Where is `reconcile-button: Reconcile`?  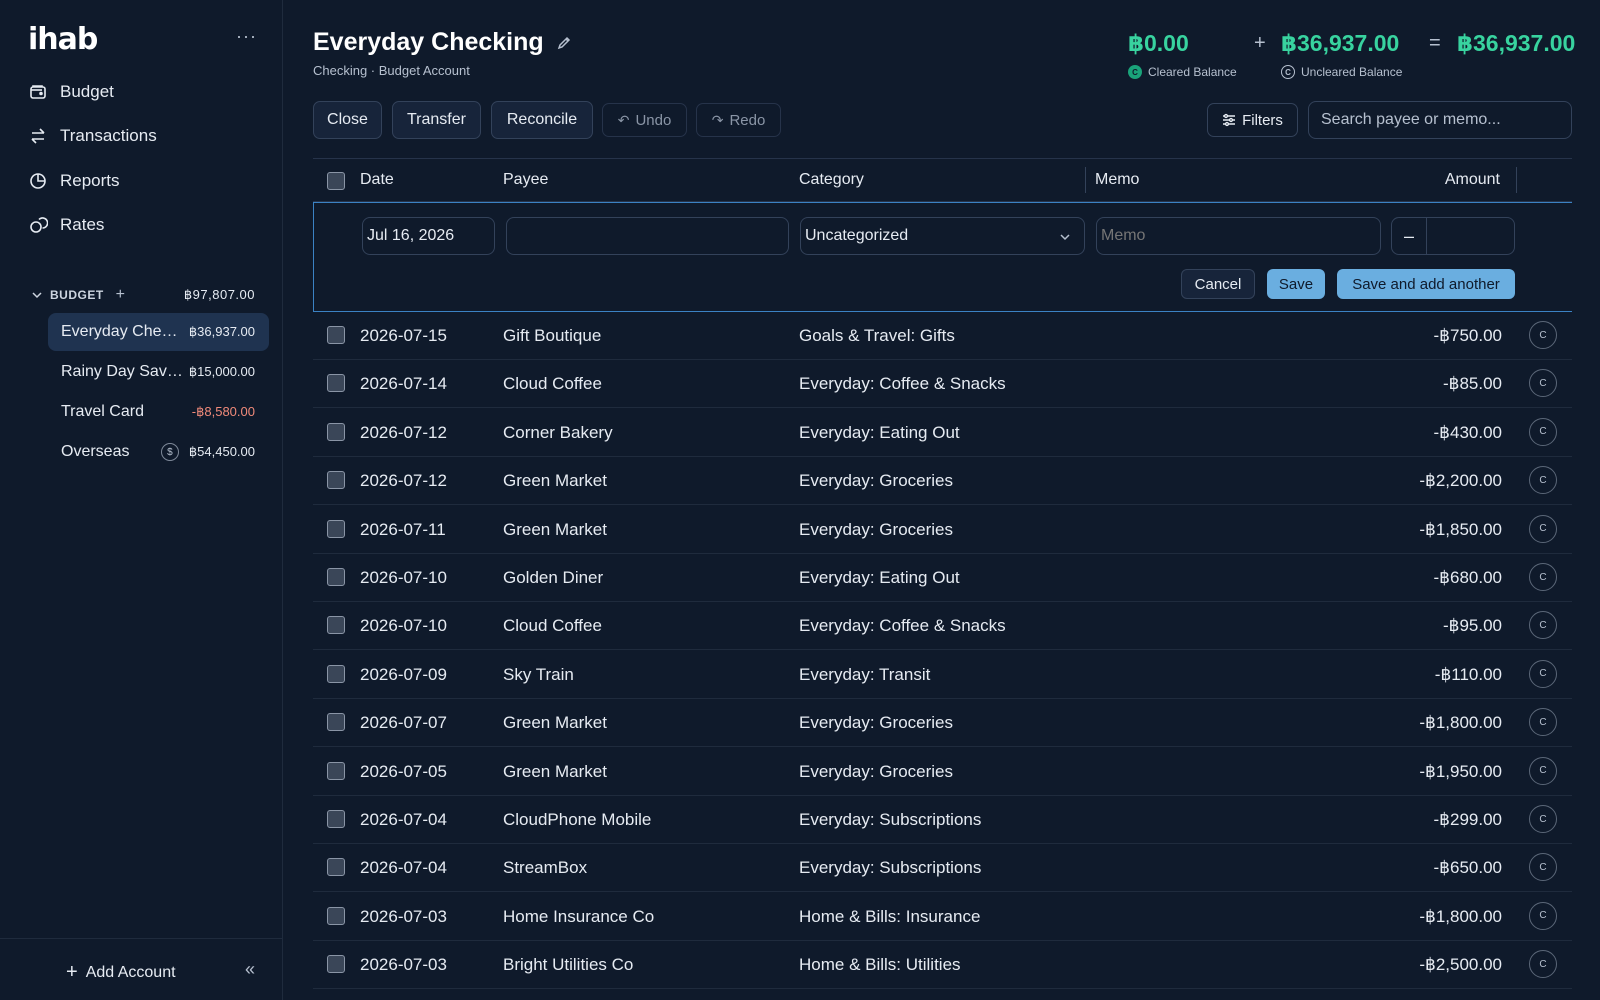 reconcile-button: Reconcile is located at coordinates (542, 120).